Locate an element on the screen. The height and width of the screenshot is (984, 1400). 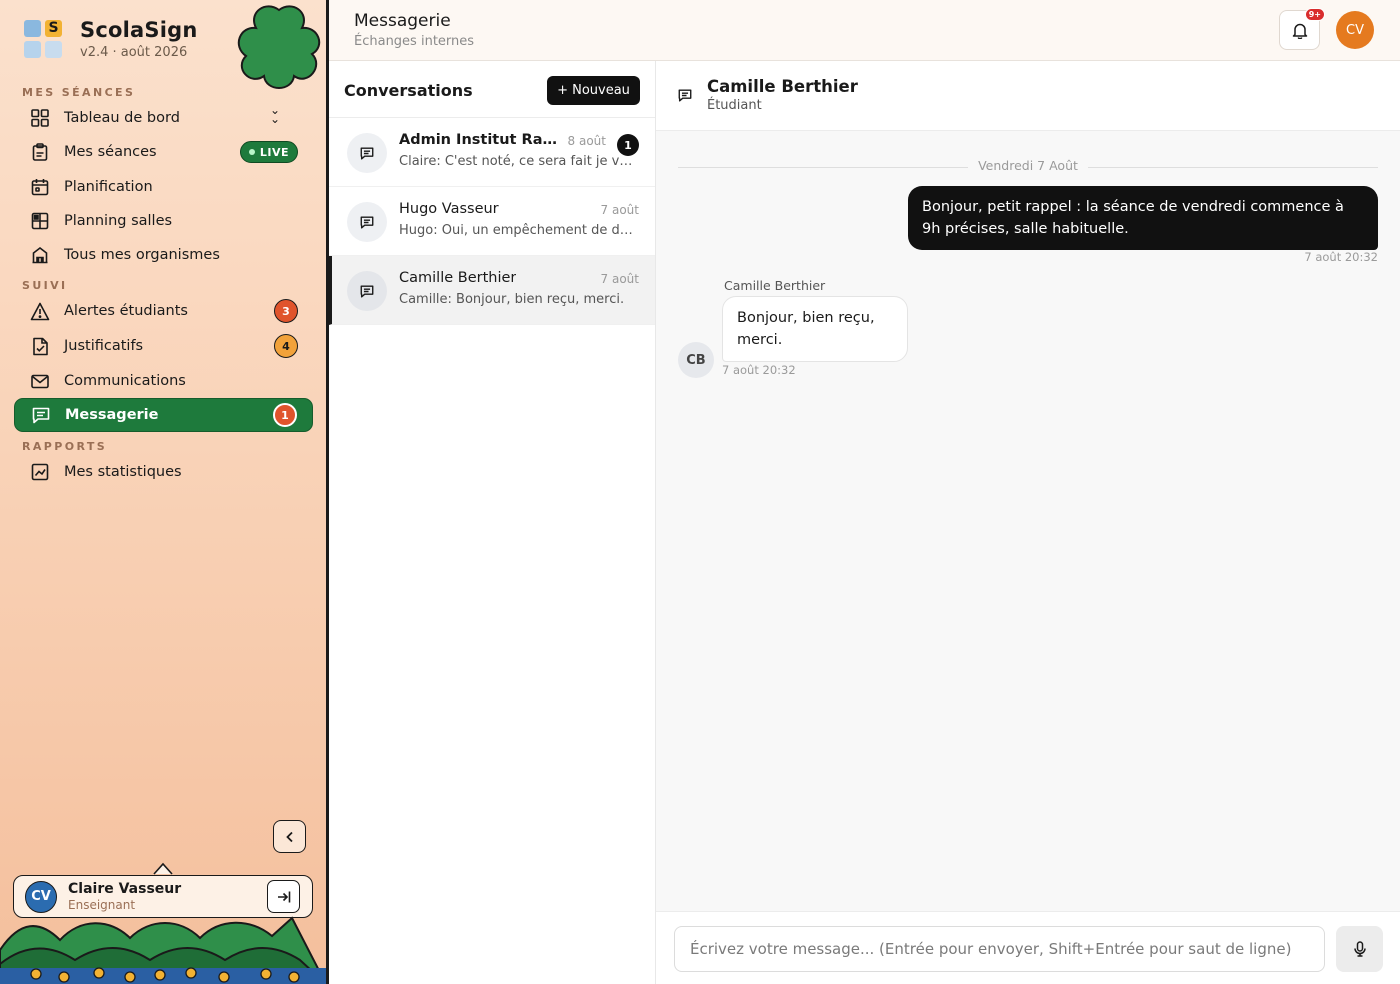
sidebar-item-planning-salles: Planning salles is located at coordinates (163, 221).